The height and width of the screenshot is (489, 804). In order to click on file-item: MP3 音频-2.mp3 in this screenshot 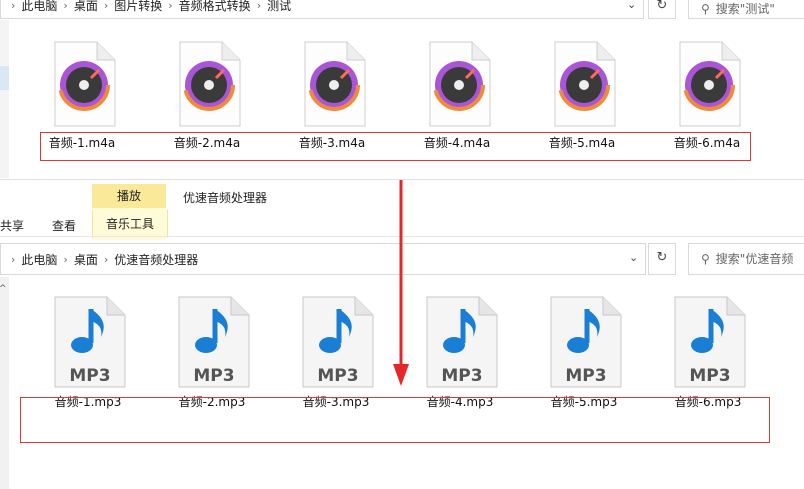, I will do `click(212, 352)`.